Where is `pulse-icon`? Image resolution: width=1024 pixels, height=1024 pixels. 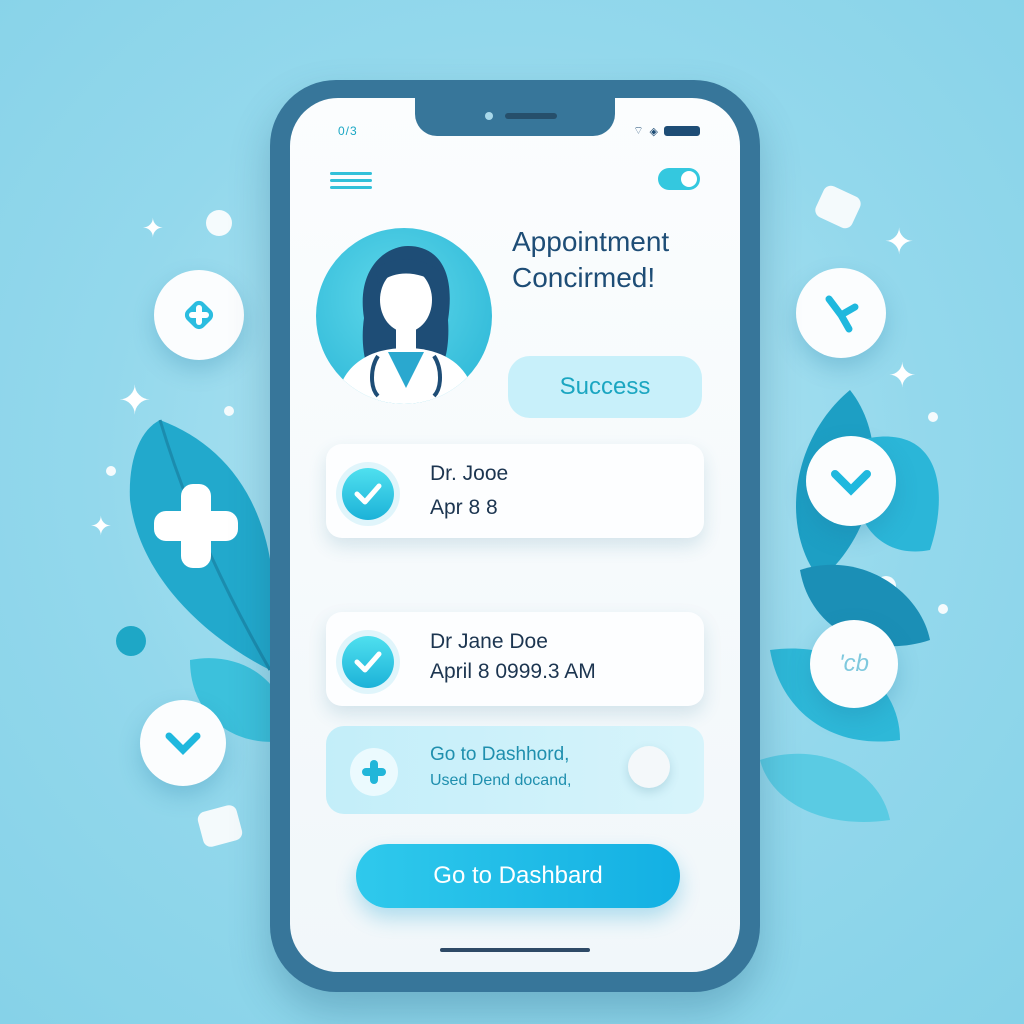
pulse-icon is located at coordinates (842, 314).